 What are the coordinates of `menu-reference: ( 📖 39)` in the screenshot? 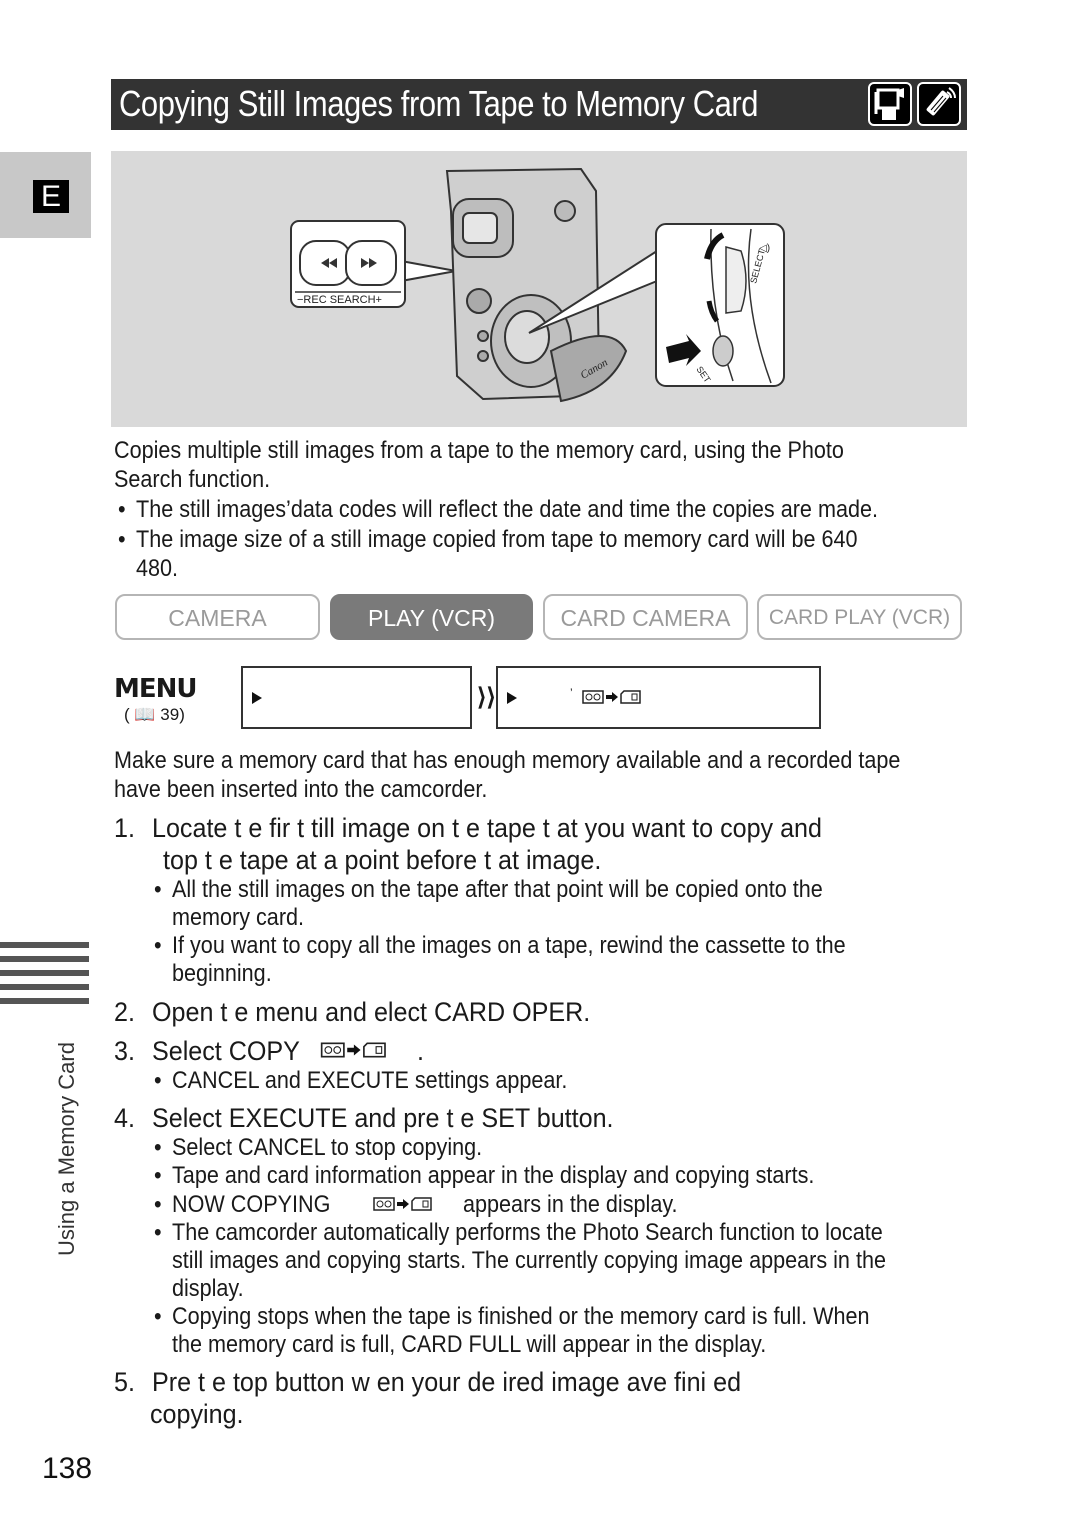 It's located at (154, 714).